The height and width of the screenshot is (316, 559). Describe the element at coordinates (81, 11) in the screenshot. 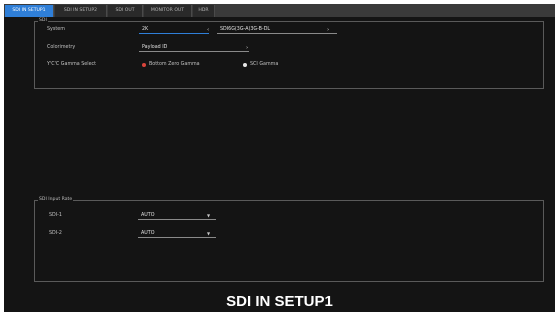

I see `tab-sdi-in-setup2: SDI IN SETUP2` at that location.